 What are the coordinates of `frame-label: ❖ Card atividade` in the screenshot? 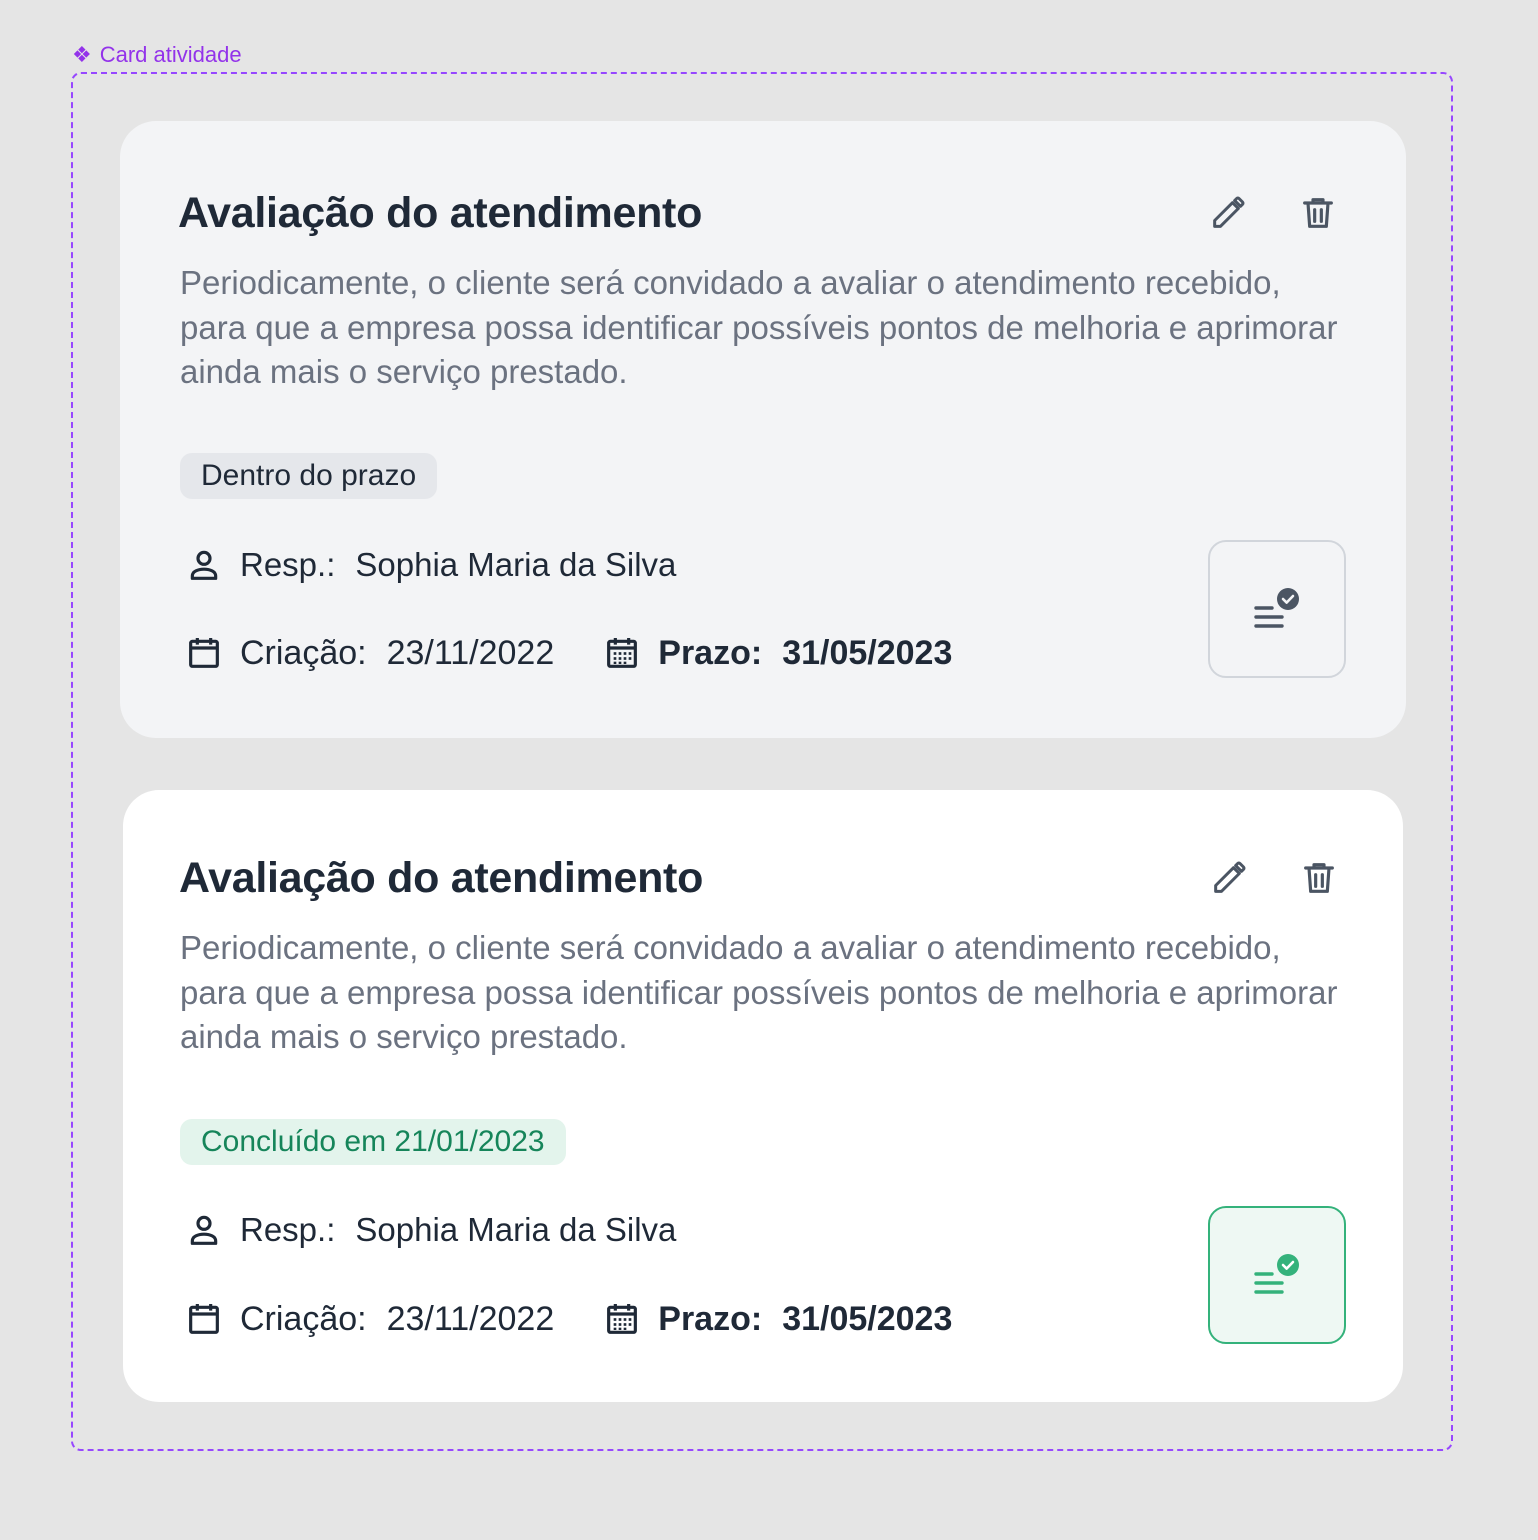 It's located at (157, 55).